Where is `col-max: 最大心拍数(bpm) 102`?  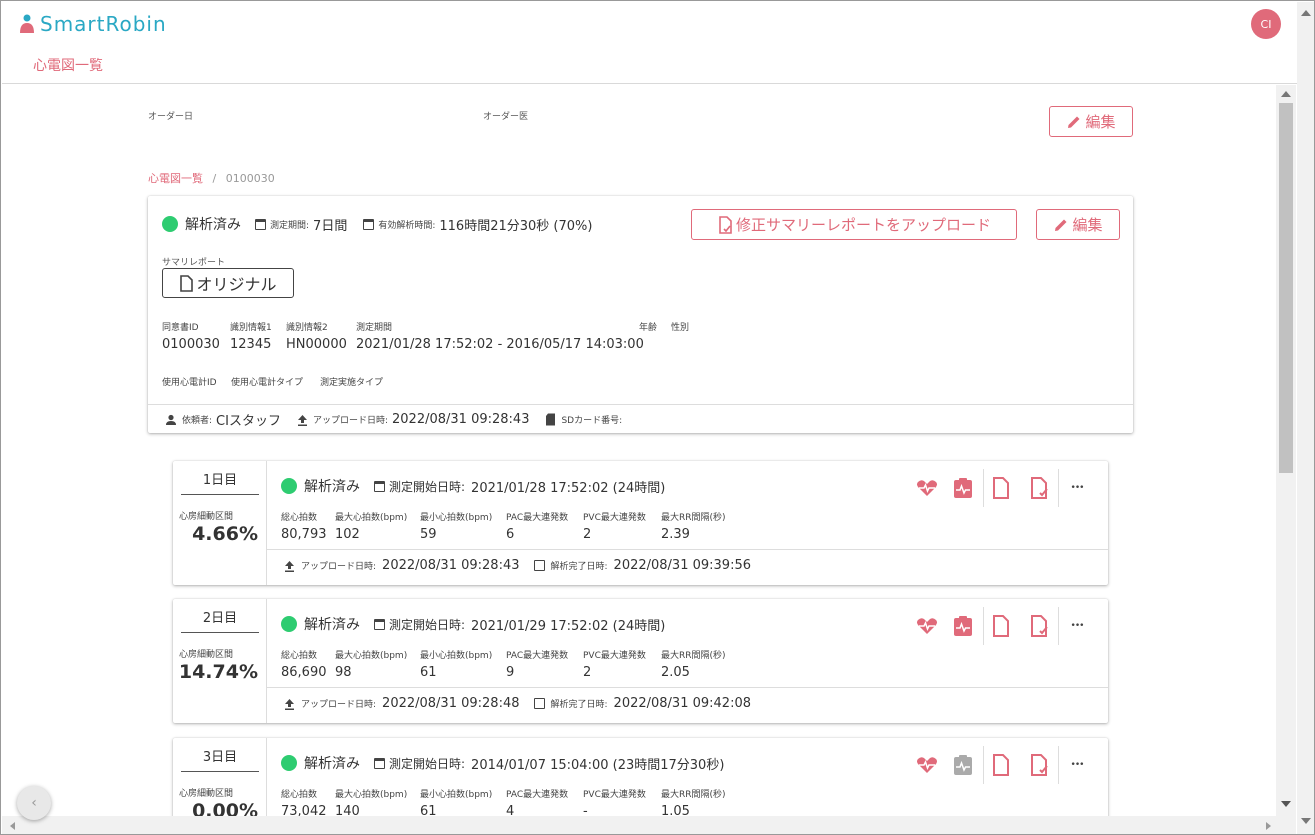
col-max: 最大心拍数(bpm) 102 is located at coordinates (371, 527).